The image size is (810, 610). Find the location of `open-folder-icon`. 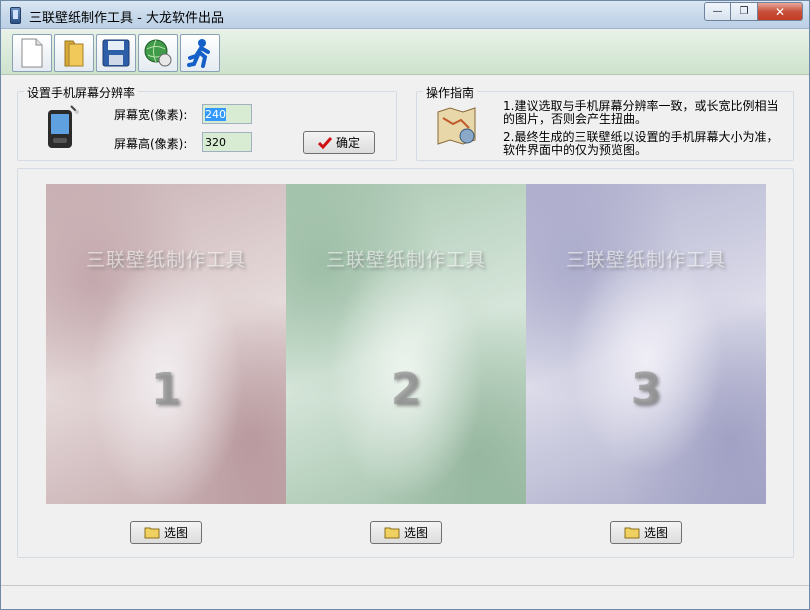

open-folder-icon is located at coordinates (74, 53).